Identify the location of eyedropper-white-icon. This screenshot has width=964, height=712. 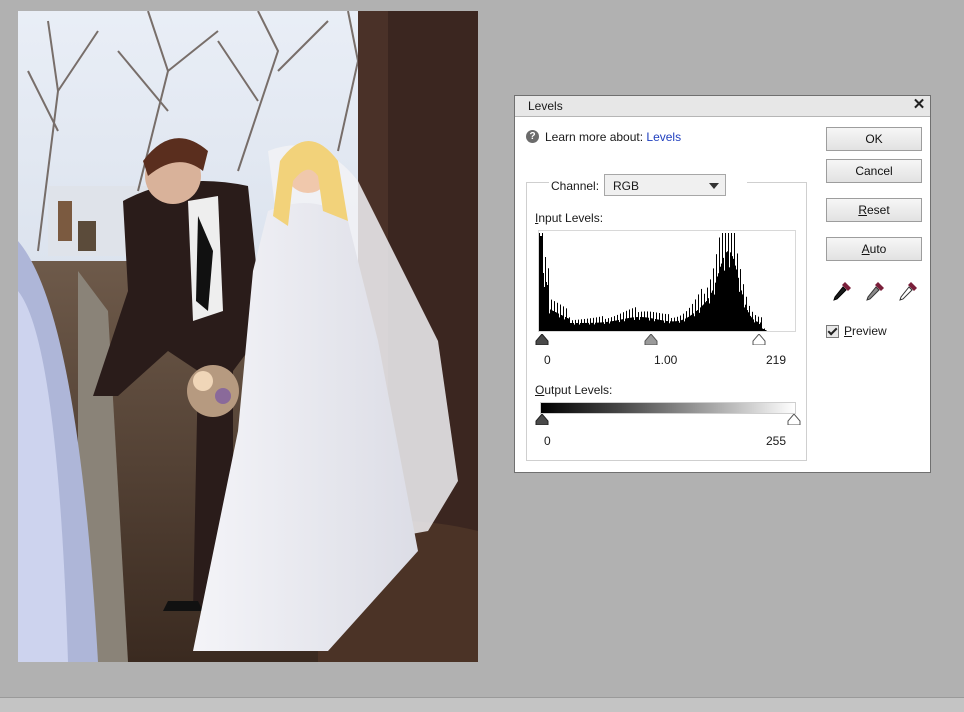
(908, 292).